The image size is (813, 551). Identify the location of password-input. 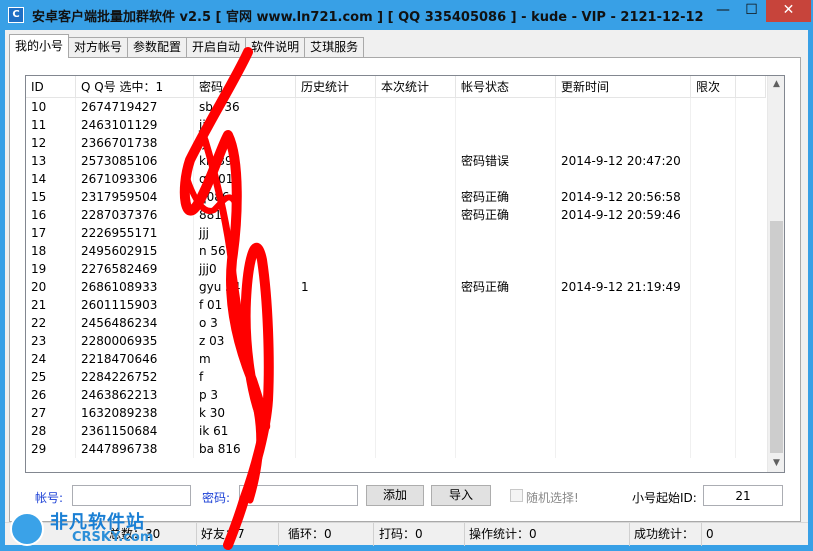
(298, 495).